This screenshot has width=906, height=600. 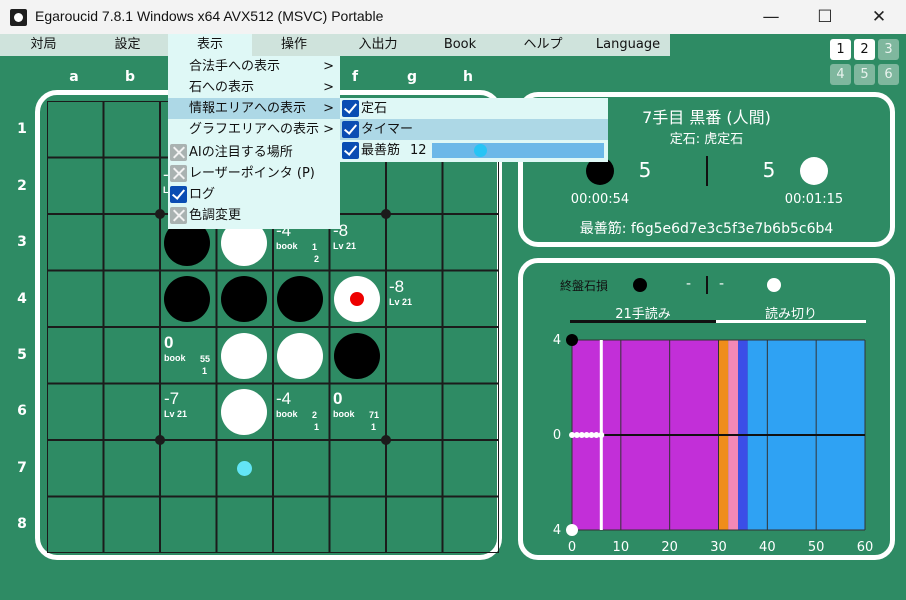 I want to click on graph-x-label: 20, so click(x=669, y=547).